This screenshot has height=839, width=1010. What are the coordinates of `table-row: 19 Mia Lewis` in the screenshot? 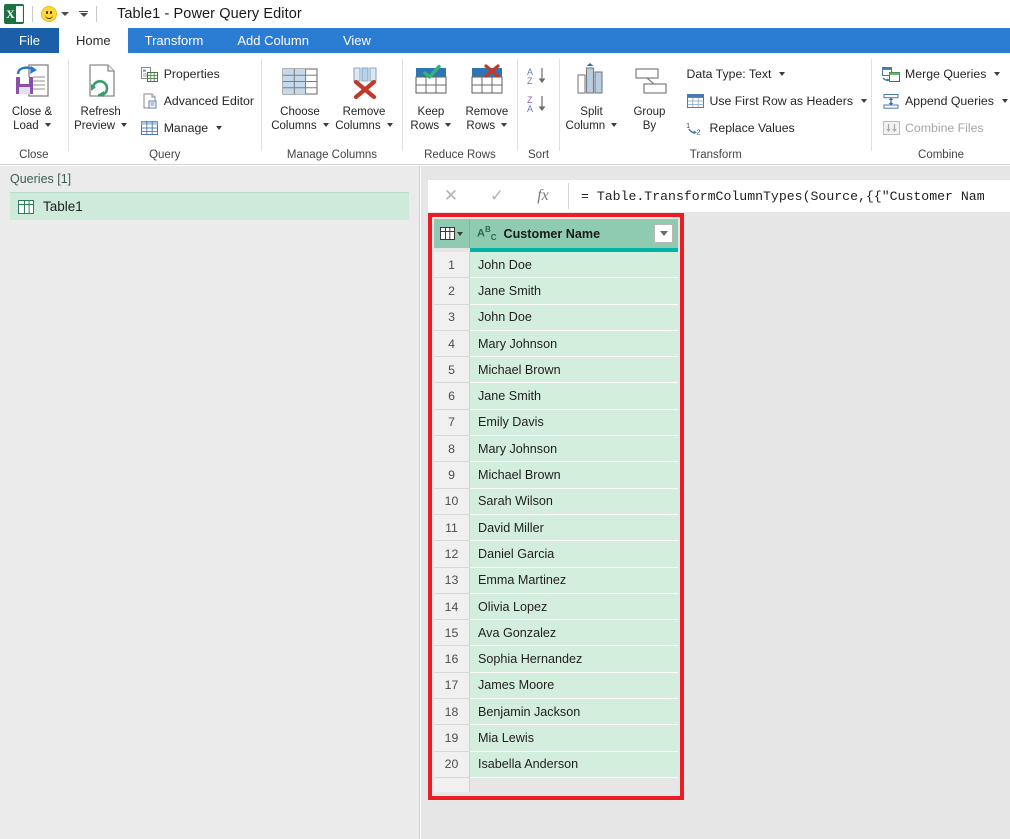 It's located at (556, 738).